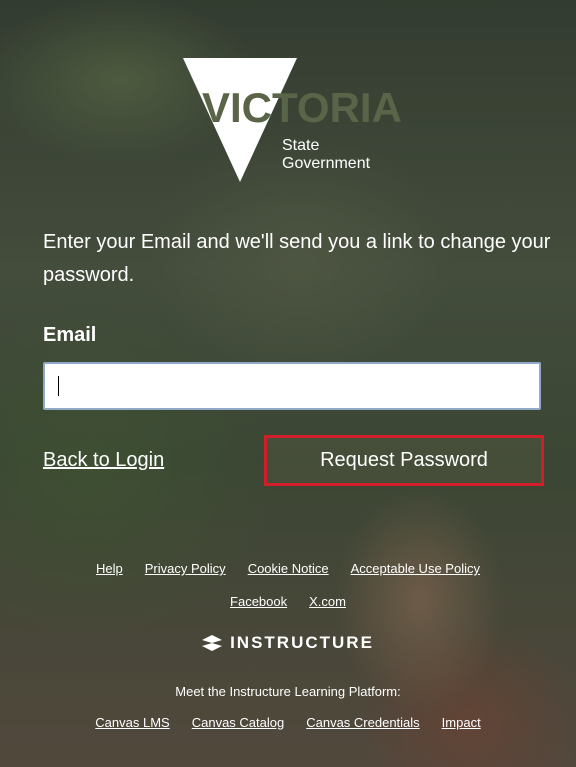 The height and width of the screenshot is (767, 576). I want to click on x-com-link: X.com, so click(327, 601).